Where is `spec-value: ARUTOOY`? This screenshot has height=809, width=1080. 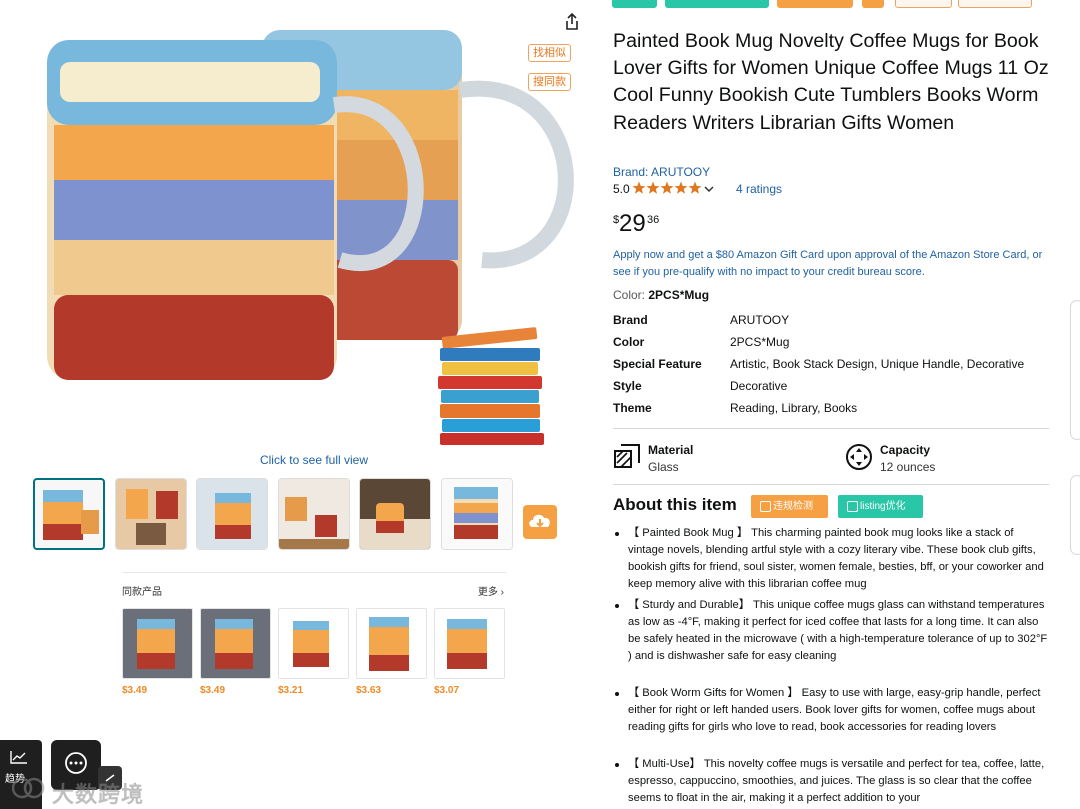
spec-value: ARUTOOY is located at coordinates (760, 320).